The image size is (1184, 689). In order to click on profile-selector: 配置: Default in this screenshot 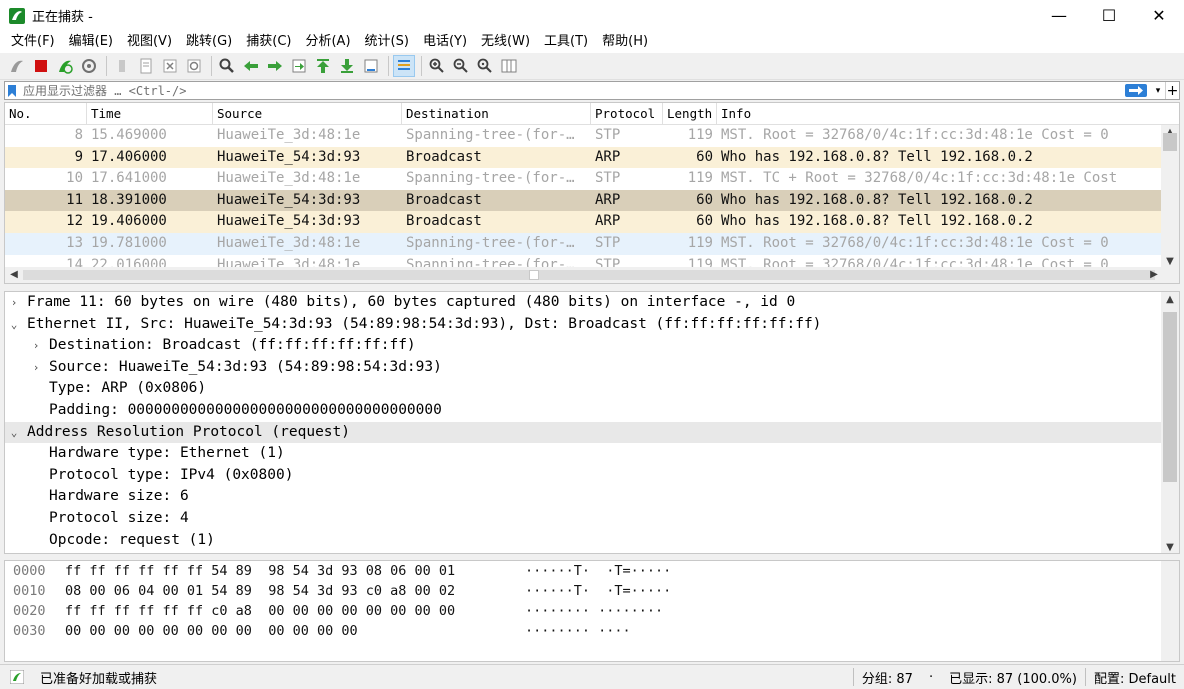, I will do `click(1135, 677)`.